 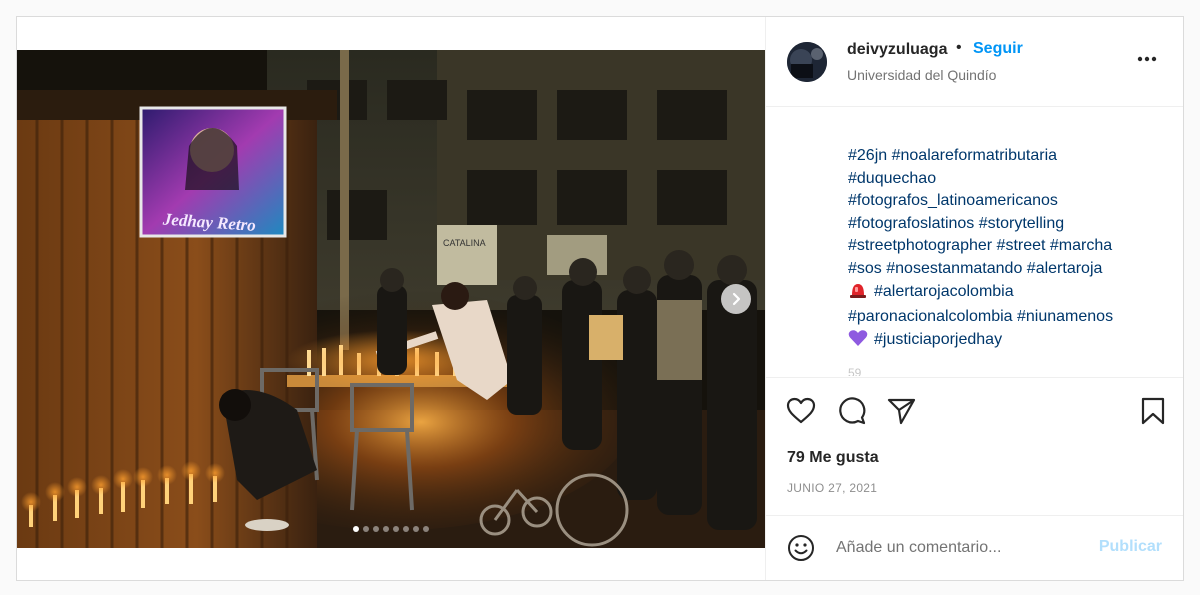 What do you see at coordinates (391, 529) in the screenshot?
I see `carousel-indicator` at bounding box center [391, 529].